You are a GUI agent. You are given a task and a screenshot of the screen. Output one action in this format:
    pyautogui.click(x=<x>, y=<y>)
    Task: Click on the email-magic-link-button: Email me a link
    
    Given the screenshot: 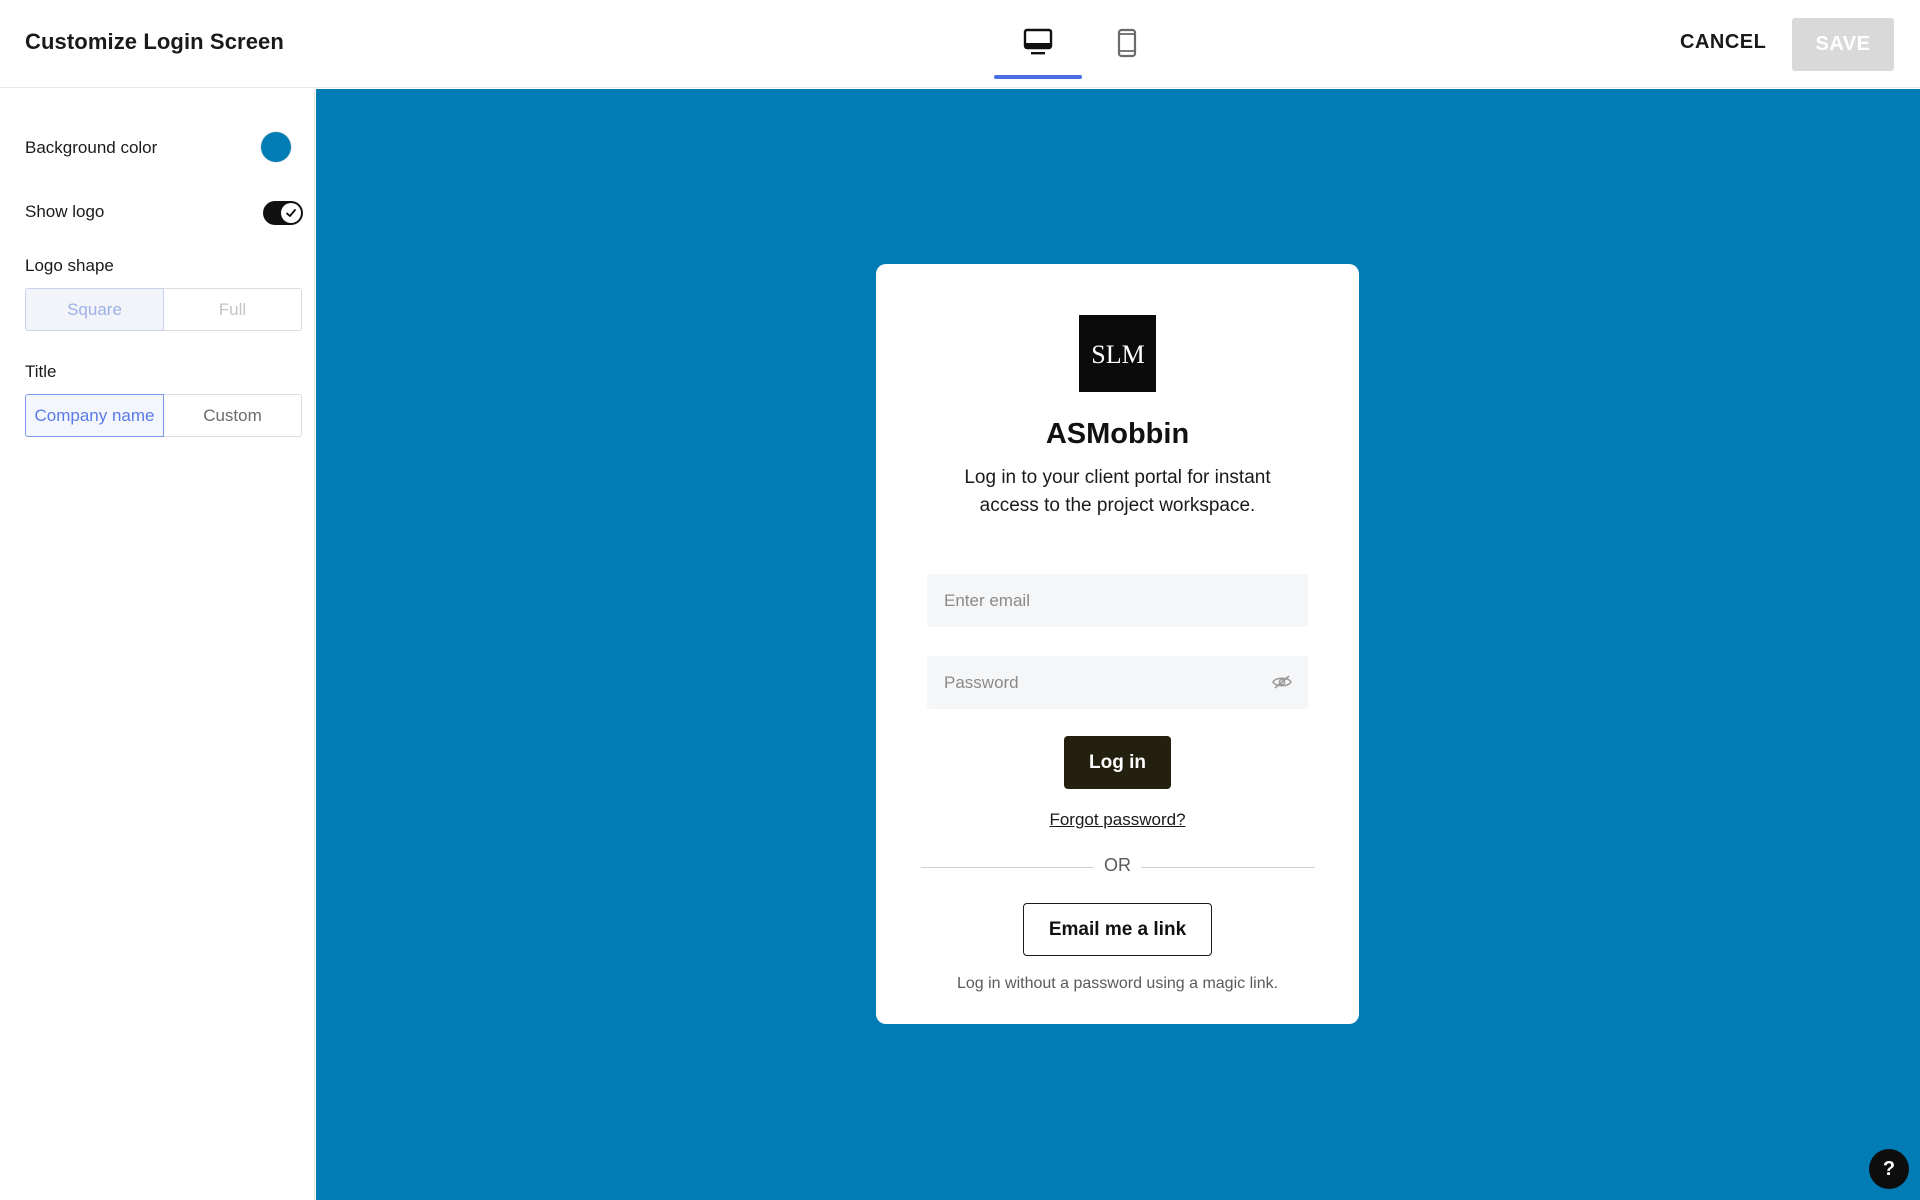 What is the action you would take?
    pyautogui.click(x=1117, y=929)
    